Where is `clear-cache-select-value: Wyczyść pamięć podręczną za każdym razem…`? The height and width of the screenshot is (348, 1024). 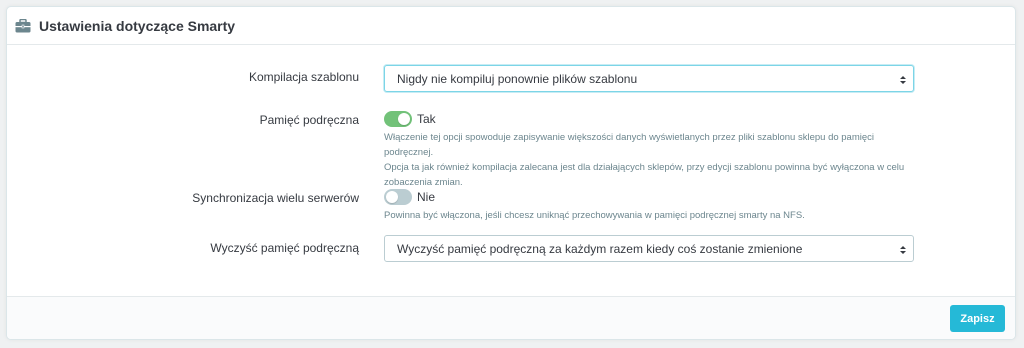 clear-cache-select-value: Wyczyść pamięć podręczną za każdym razem… is located at coordinates (600, 248).